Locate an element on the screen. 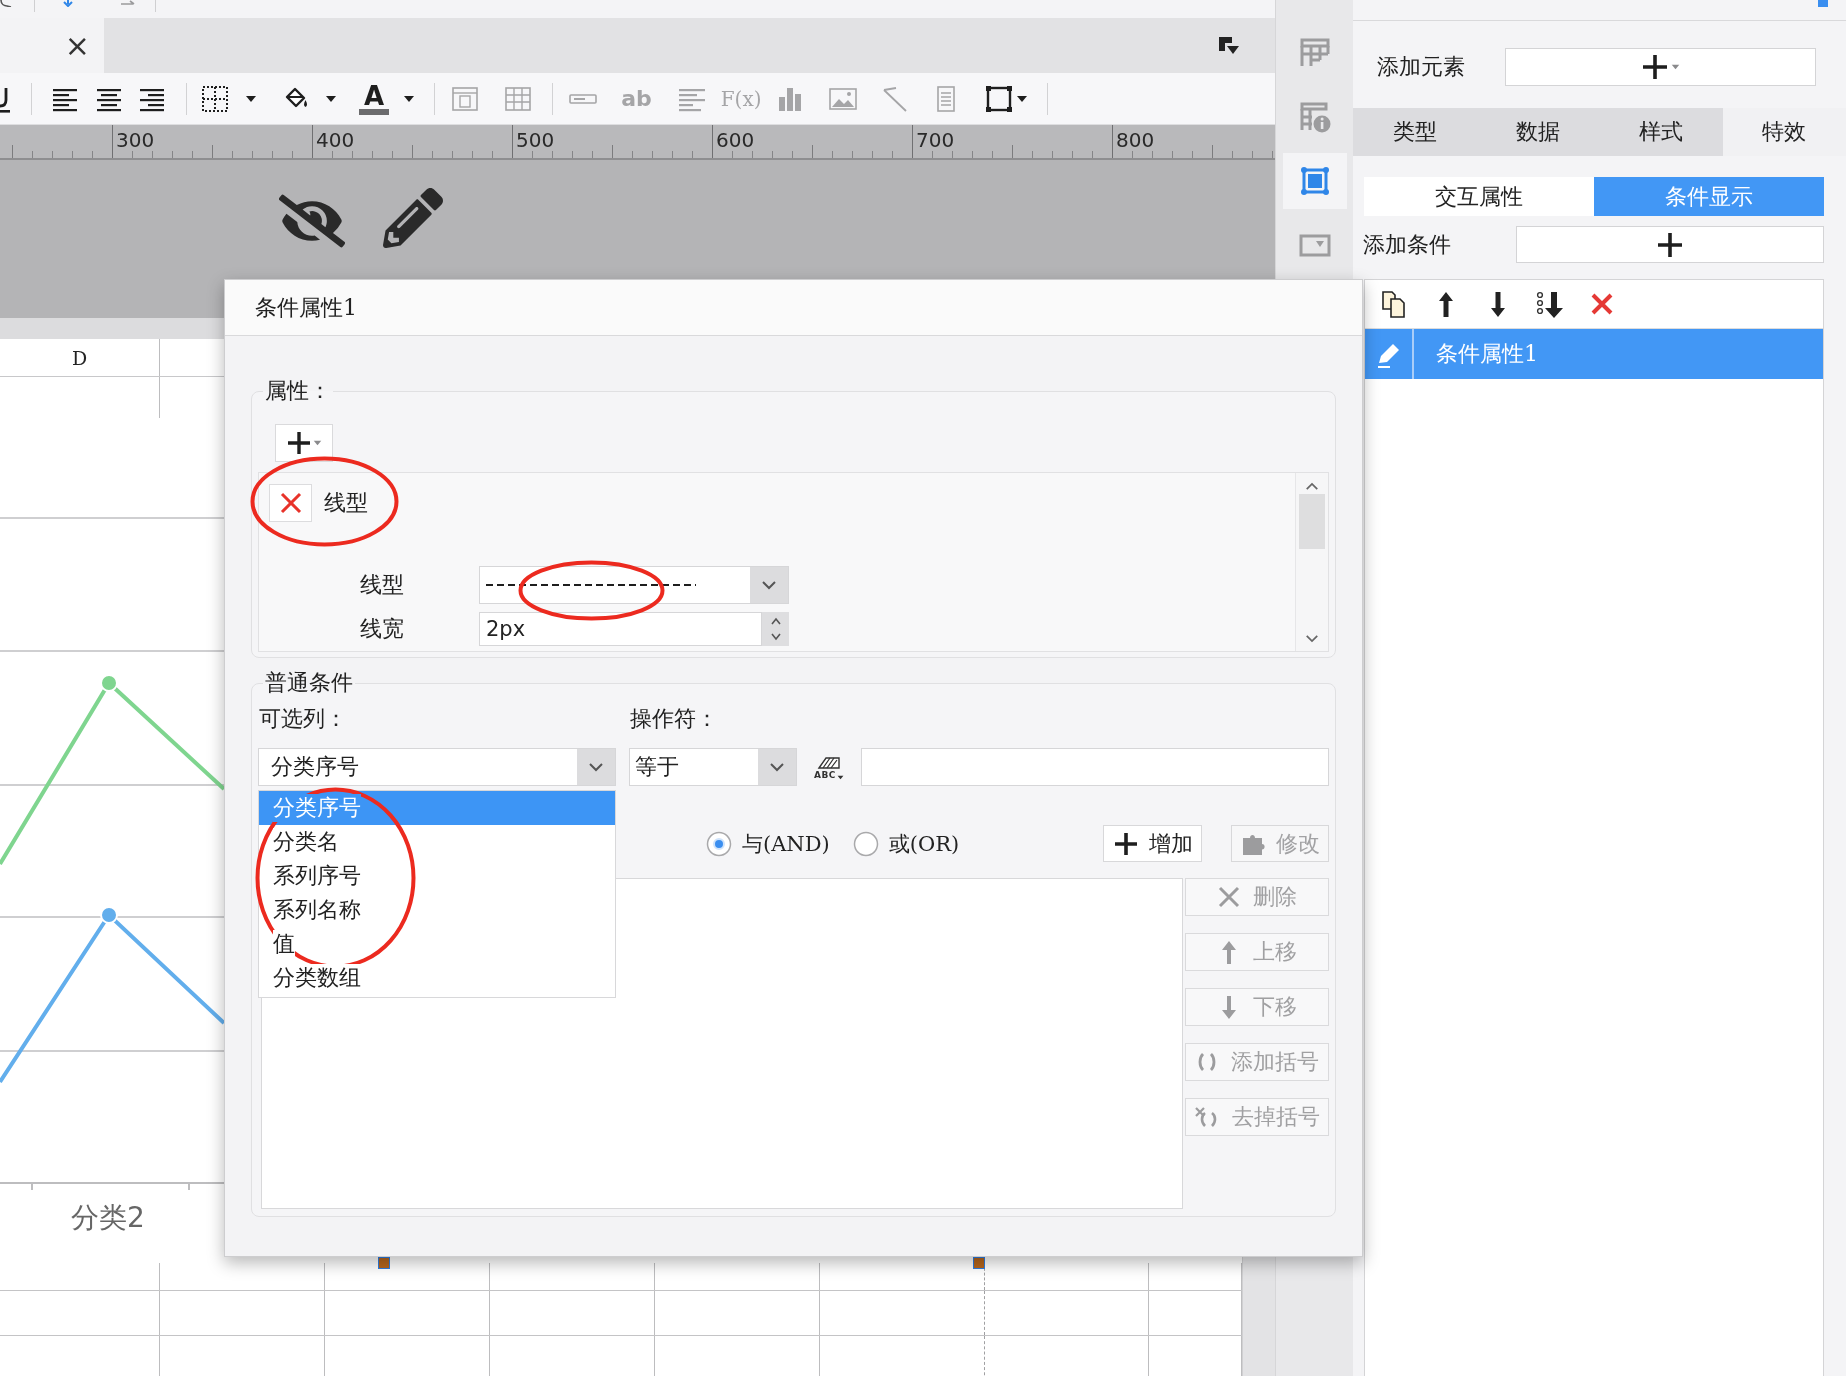 The height and width of the screenshot is (1376, 1846). eraser-icon is located at coordinates (829, 762).